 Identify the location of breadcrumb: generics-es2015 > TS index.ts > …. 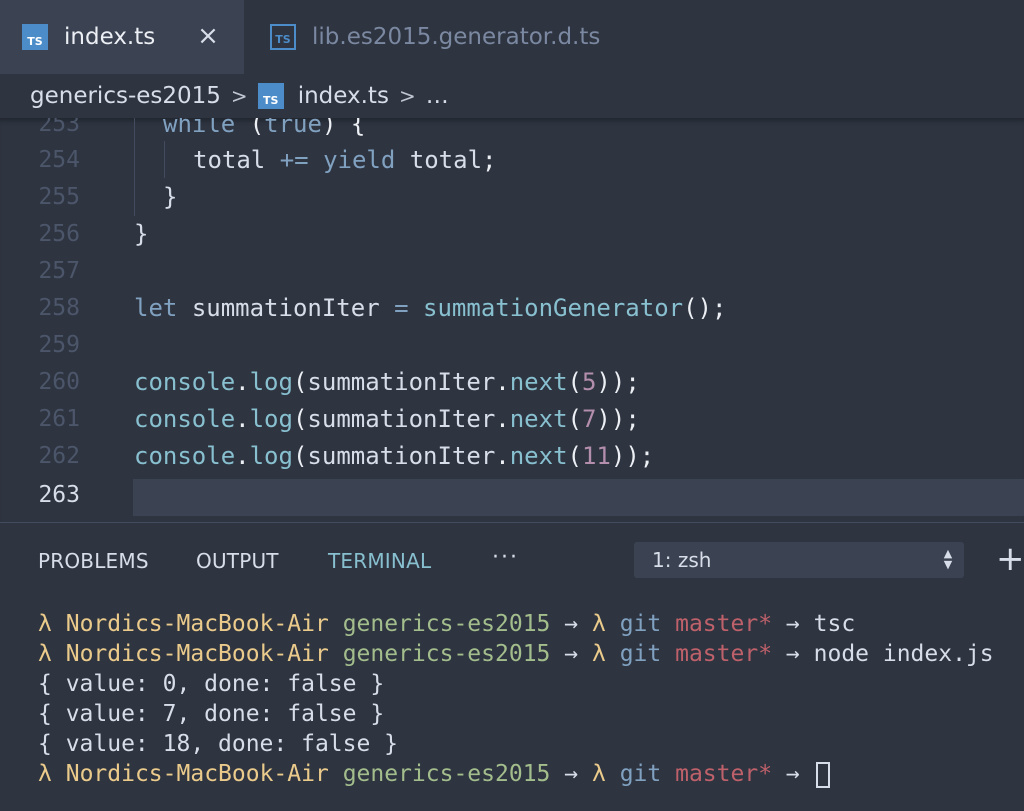
(512, 96).